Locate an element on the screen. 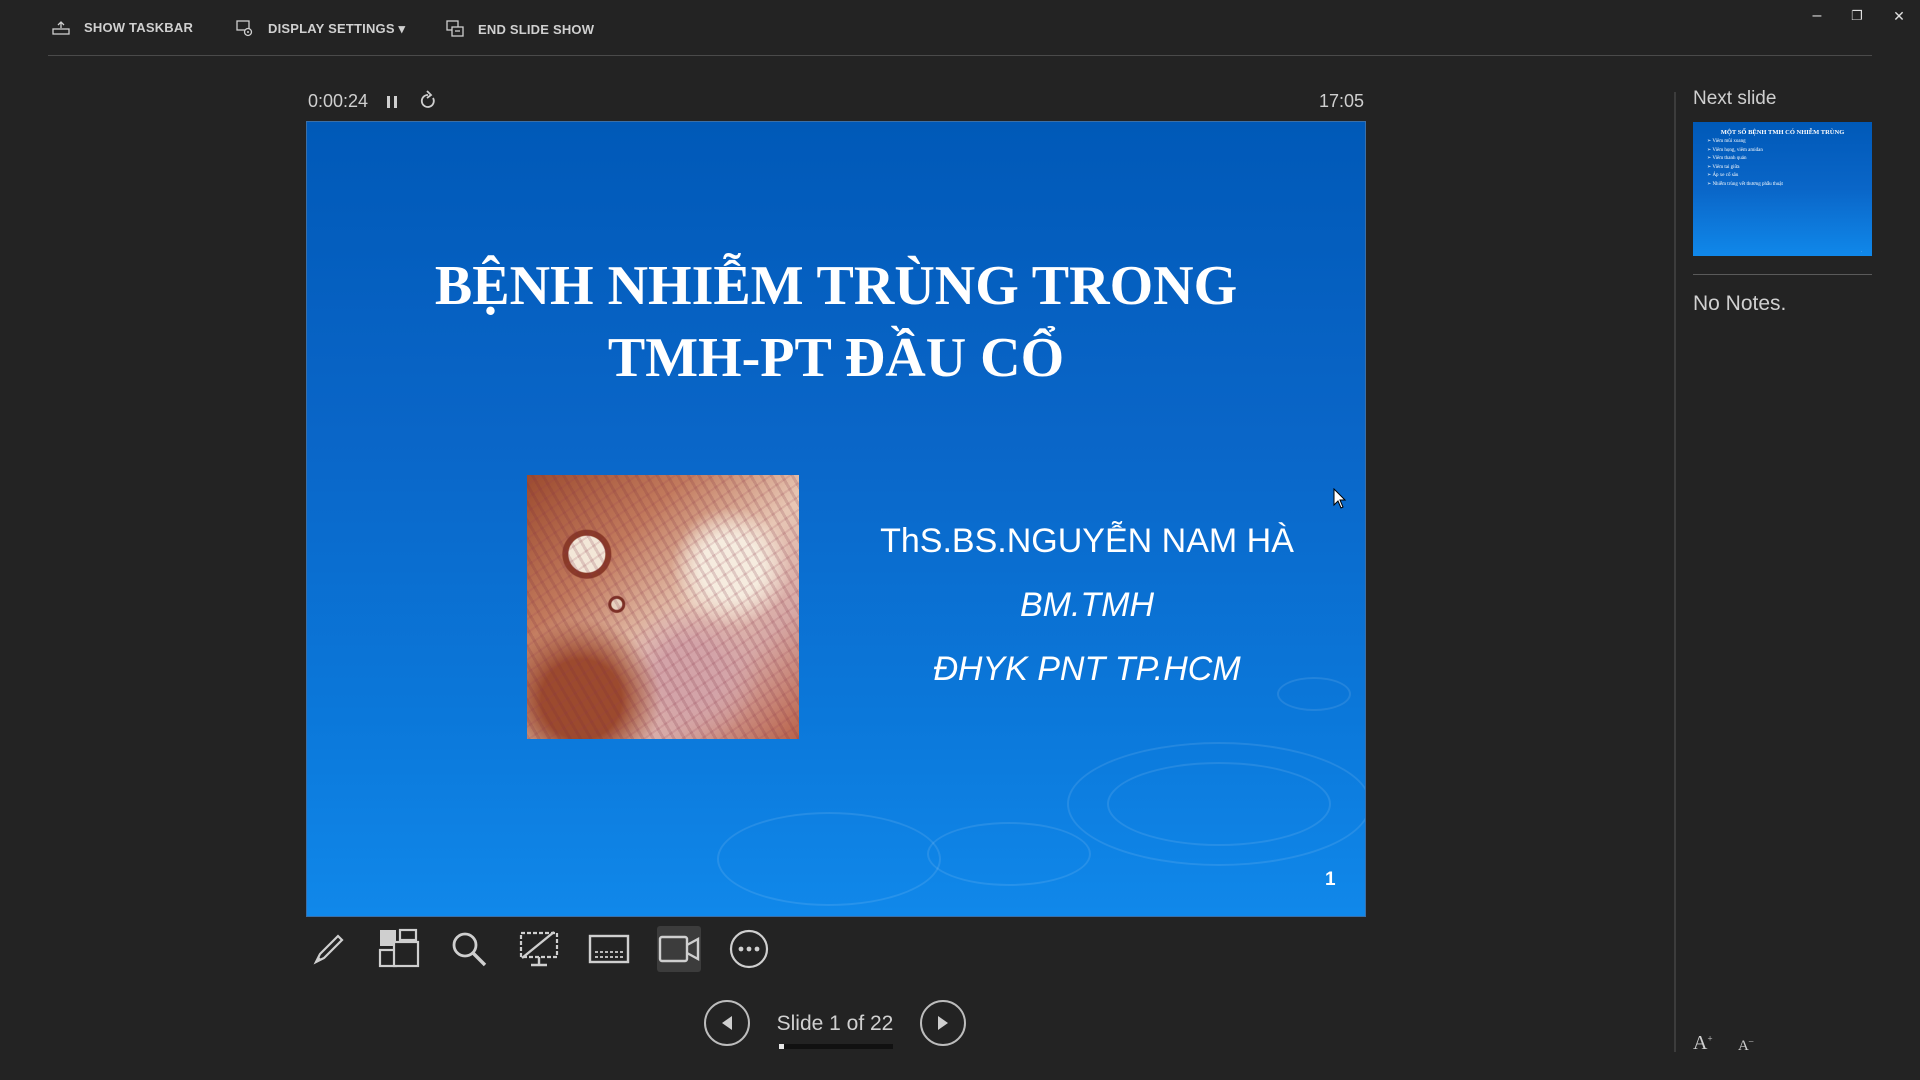 Image resolution: width=1920 pixels, height=1080 pixels. pen-icon is located at coordinates (328, 949).